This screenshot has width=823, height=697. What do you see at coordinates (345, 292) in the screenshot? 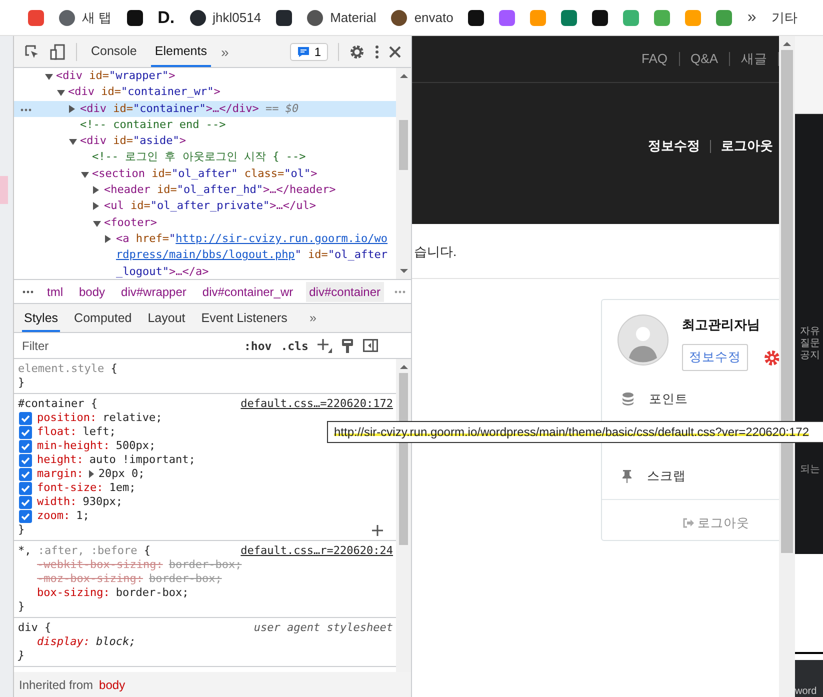
I see `breadcrumb: div#container` at bounding box center [345, 292].